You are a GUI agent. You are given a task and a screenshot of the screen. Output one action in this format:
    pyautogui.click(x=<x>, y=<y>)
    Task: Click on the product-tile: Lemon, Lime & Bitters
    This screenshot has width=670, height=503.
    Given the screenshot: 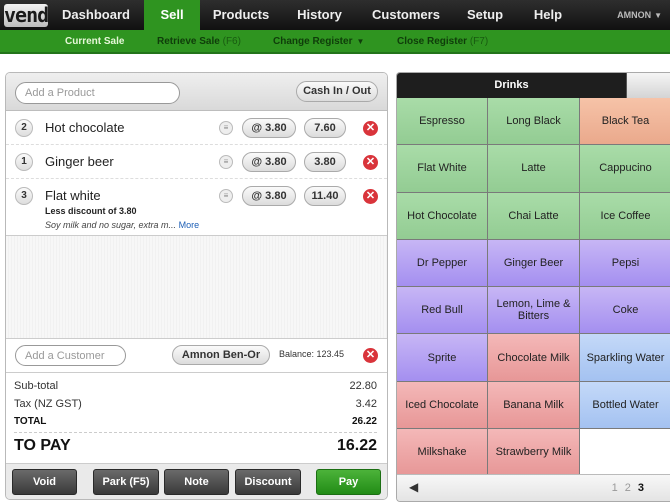 What is the action you would take?
    pyautogui.click(x=534, y=311)
    